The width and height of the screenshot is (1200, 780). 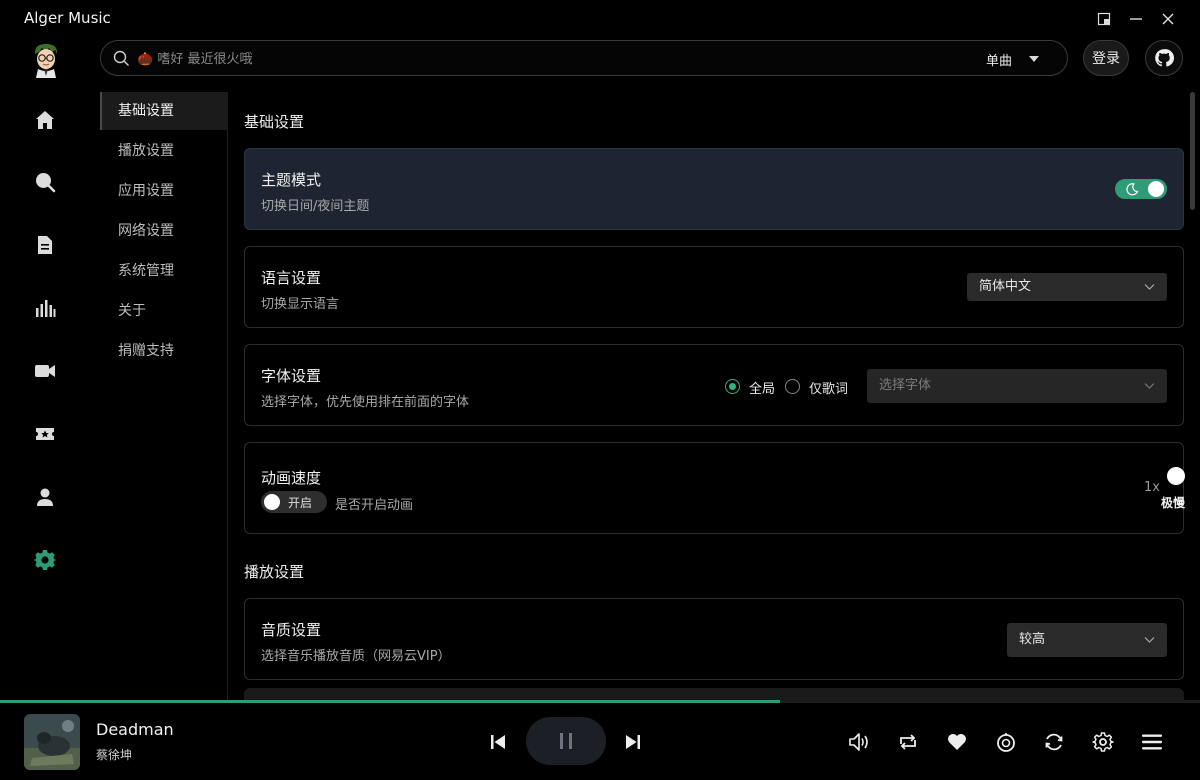 I want to click on animation-speed-value: 1x, so click(x=1152, y=487).